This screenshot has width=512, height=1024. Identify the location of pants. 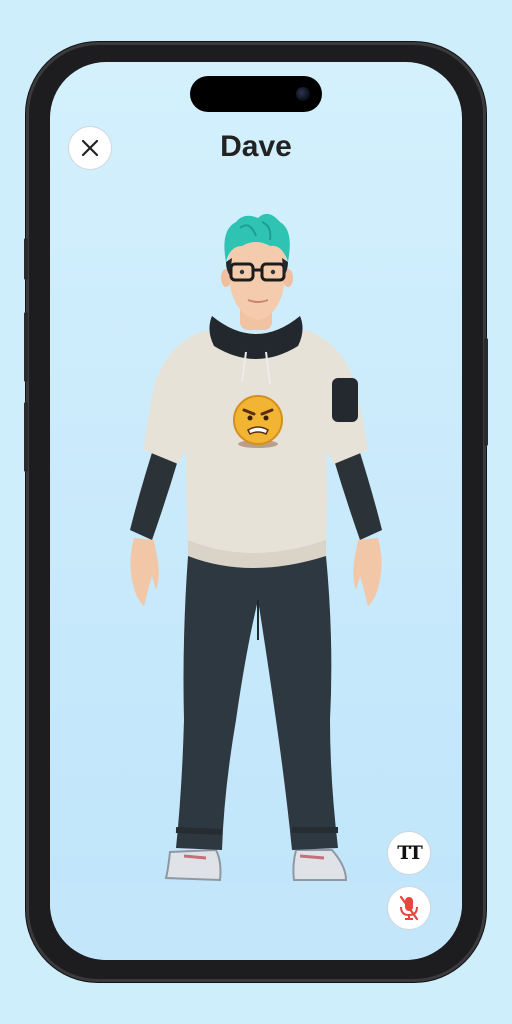
(256, 703).